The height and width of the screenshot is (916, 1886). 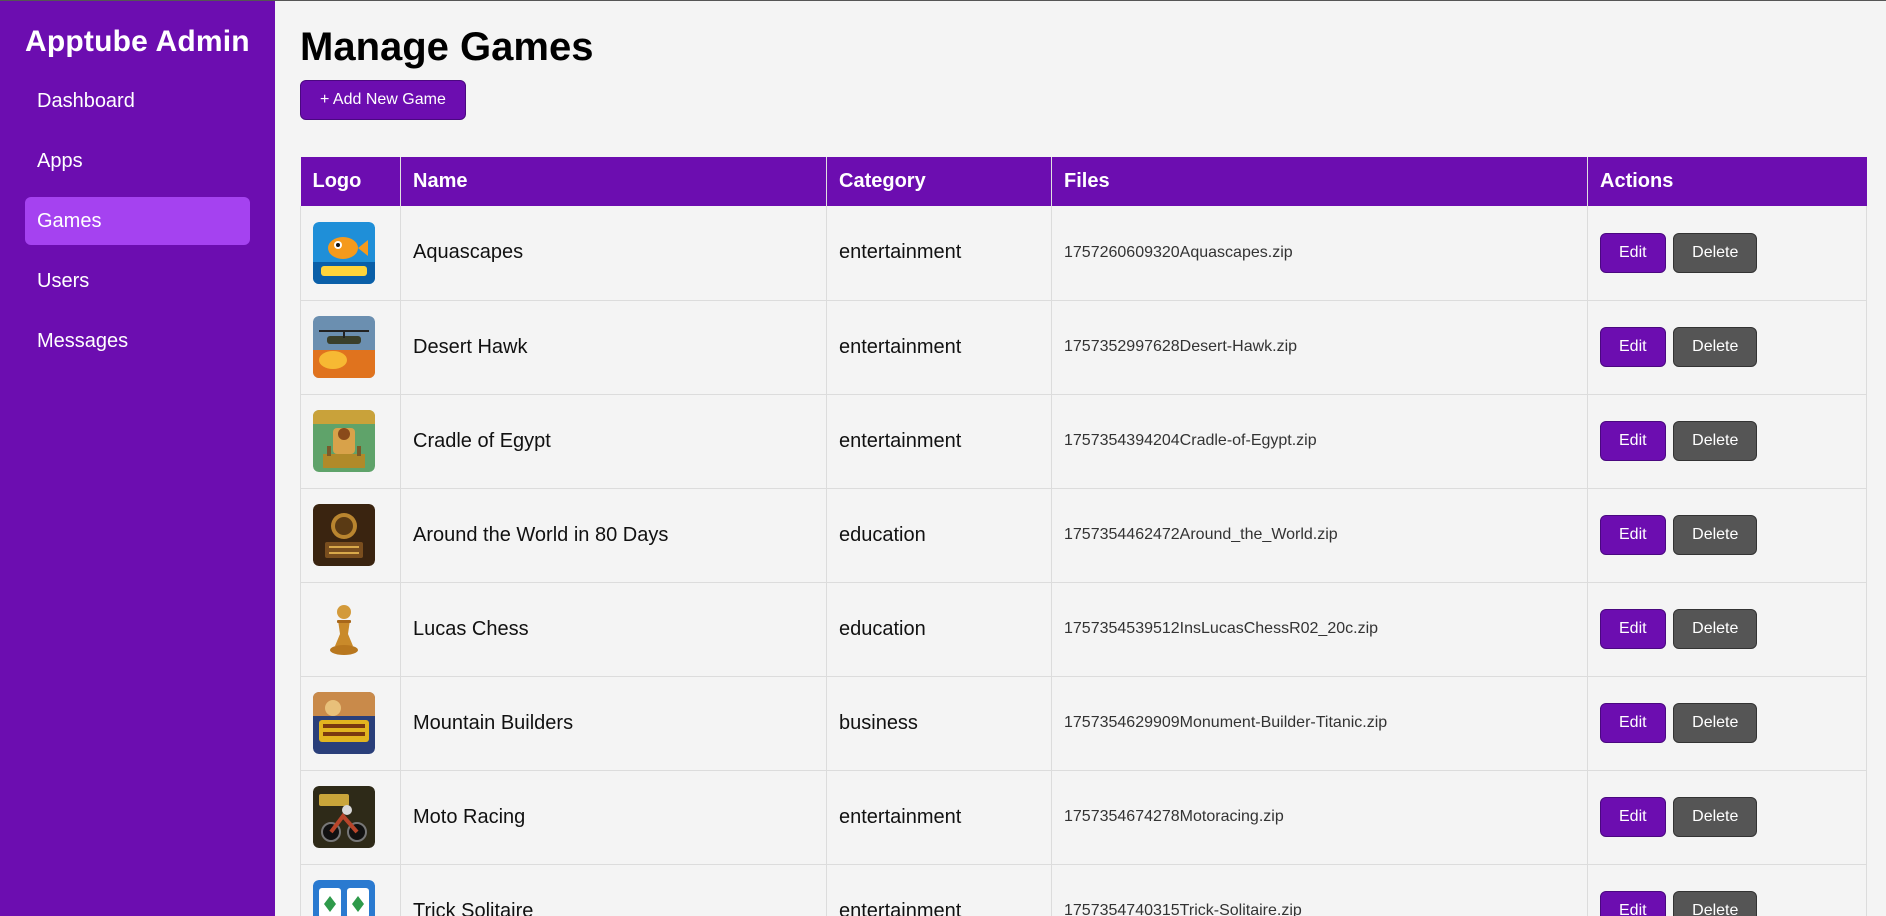 What do you see at coordinates (613, 535) in the screenshot?
I see `game-name: Around the World in 80 Days` at bounding box center [613, 535].